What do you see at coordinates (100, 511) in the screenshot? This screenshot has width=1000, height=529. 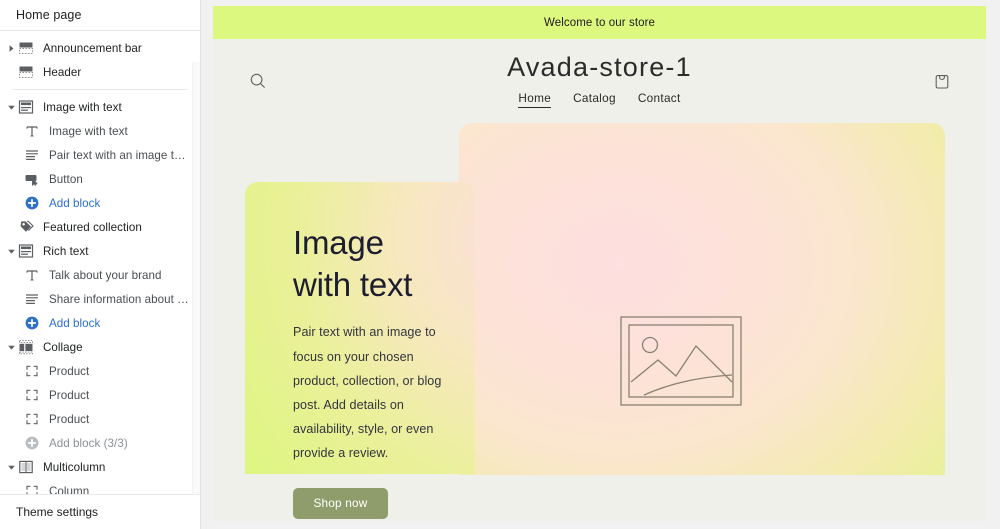 I see `theme-settings-button: Theme settings` at bounding box center [100, 511].